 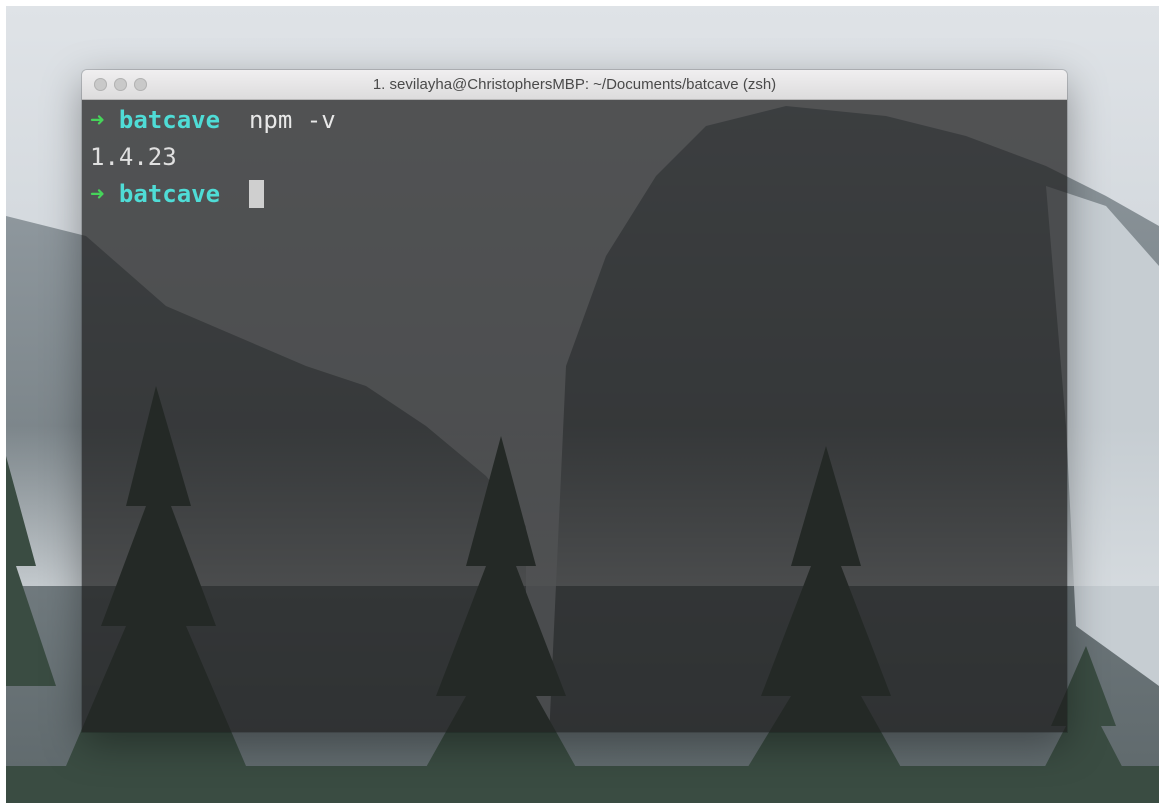 I want to click on terminal-line: ➜ batcave npm -v, so click(x=578, y=120).